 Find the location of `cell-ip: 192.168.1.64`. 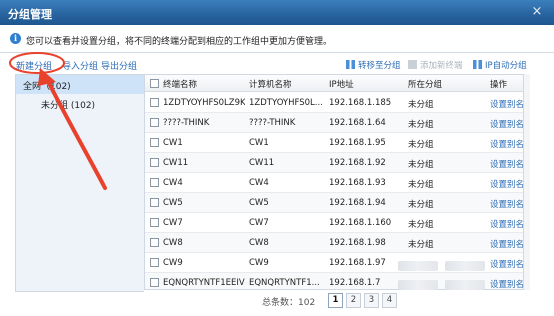

cell-ip: 192.168.1.64 is located at coordinates (357, 123).